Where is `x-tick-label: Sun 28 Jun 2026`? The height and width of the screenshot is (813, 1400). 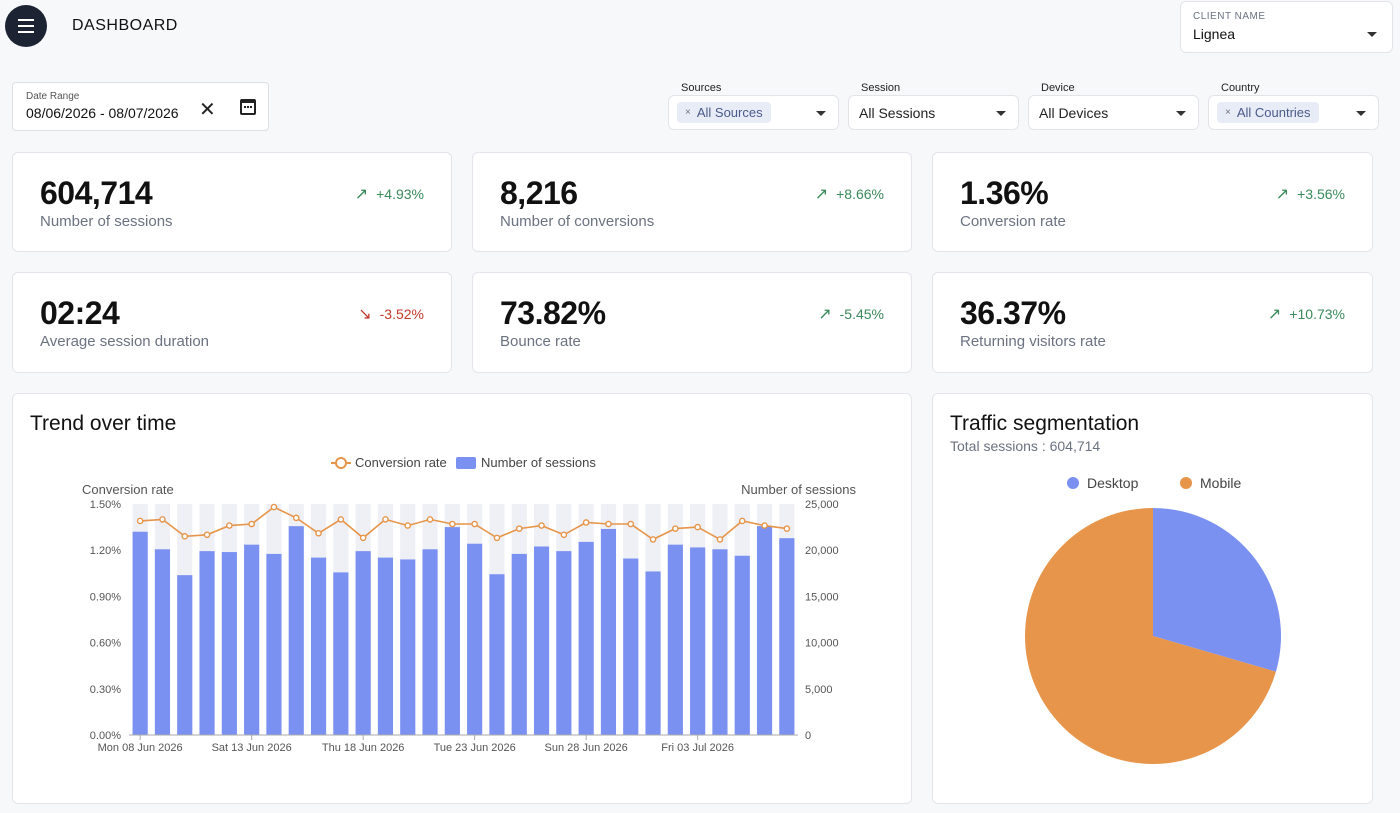 x-tick-label: Sun 28 Jun 2026 is located at coordinates (586, 748).